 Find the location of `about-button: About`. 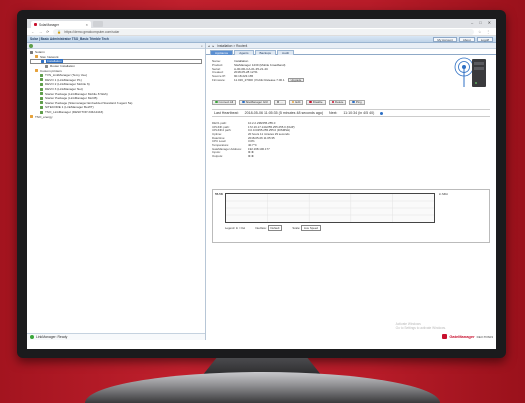

about-button: About is located at coordinates (466, 39).